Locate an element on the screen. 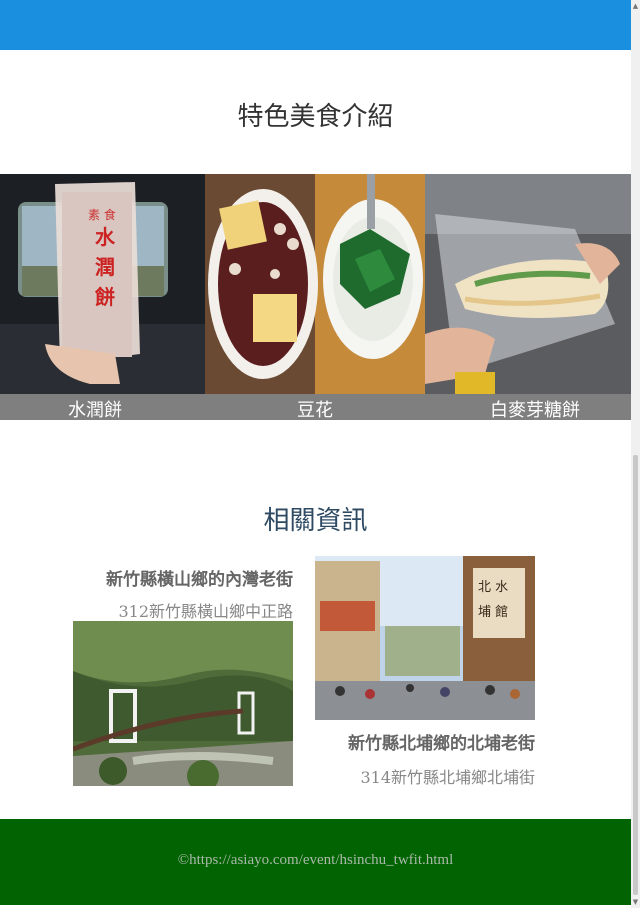  food-image-dou-hua is located at coordinates (315, 284).